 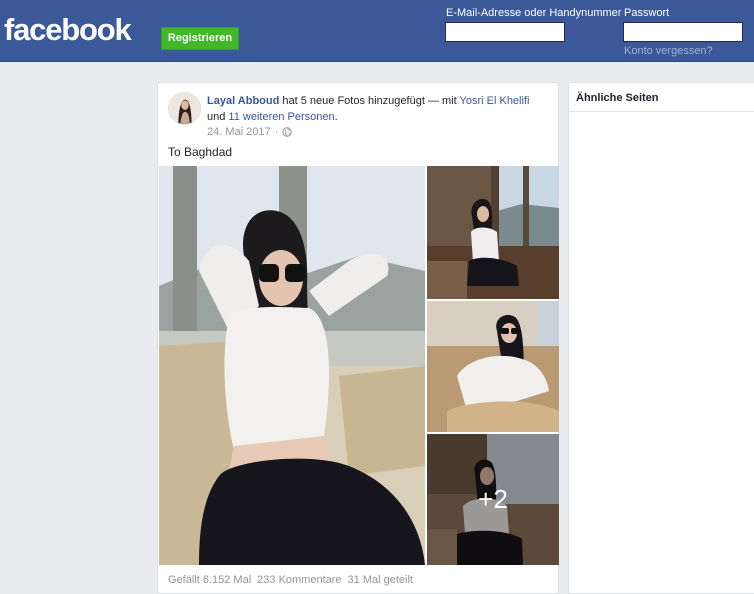 I want to click on avatar, so click(x=184, y=108).